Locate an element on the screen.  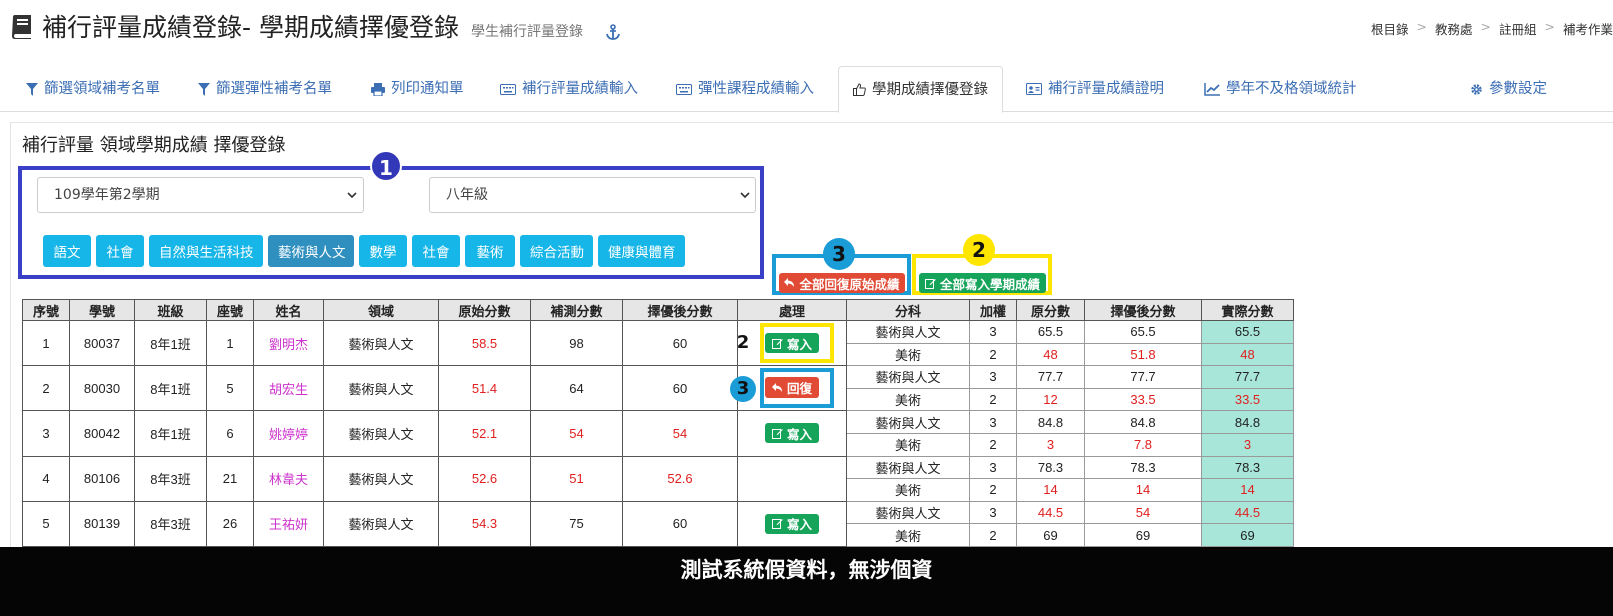
write-label: 寫入 is located at coordinates (799, 525).